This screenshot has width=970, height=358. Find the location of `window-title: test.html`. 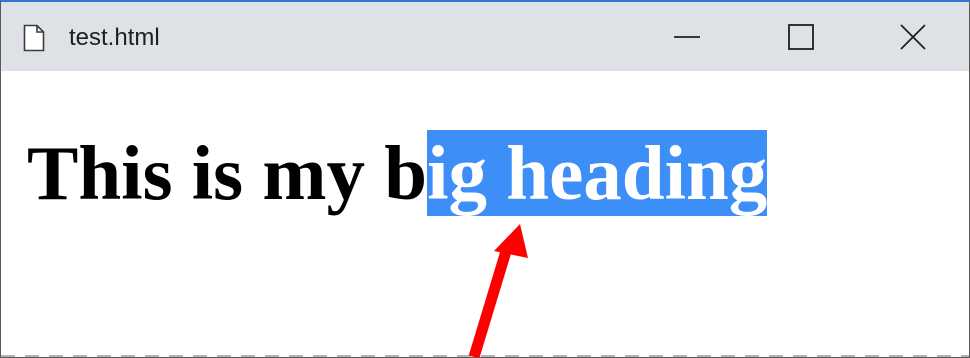

window-title: test.html is located at coordinates (114, 37).